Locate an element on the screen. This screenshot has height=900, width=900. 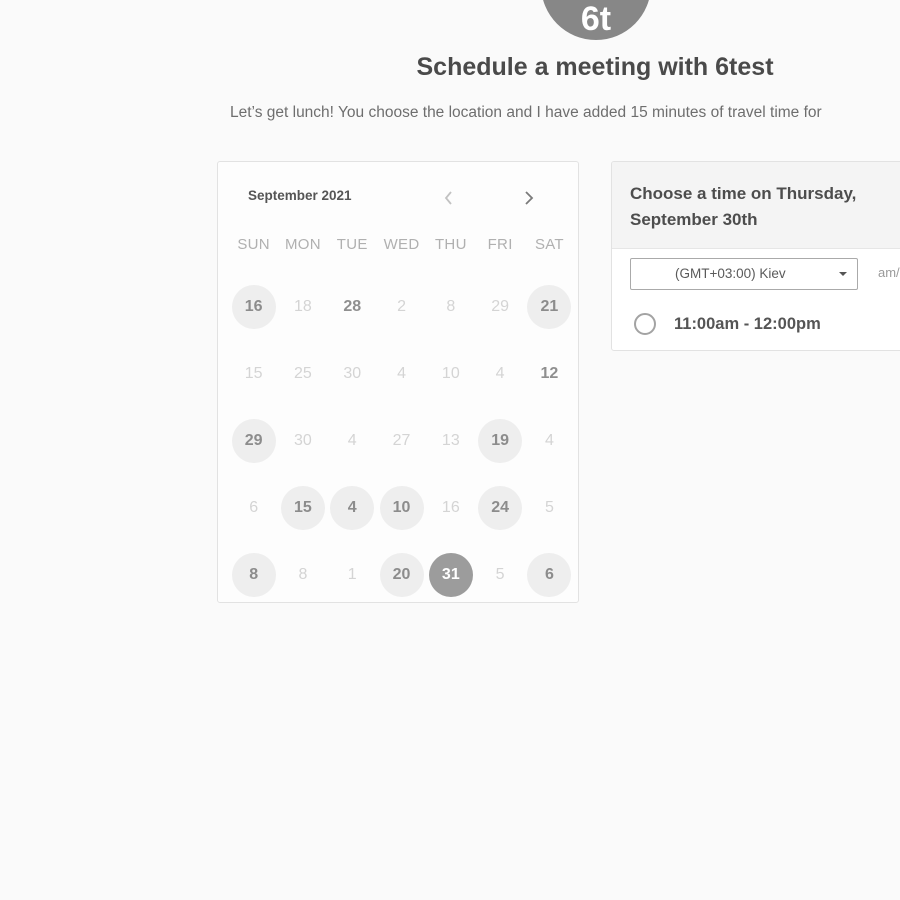
weekday-label: SAT is located at coordinates (549, 244).